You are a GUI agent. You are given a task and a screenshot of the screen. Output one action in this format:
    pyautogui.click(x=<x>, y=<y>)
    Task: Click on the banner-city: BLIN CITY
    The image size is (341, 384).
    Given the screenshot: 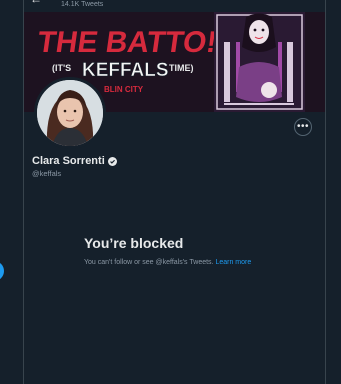 What is the action you would take?
    pyautogui.click(x=124, y=89)
    